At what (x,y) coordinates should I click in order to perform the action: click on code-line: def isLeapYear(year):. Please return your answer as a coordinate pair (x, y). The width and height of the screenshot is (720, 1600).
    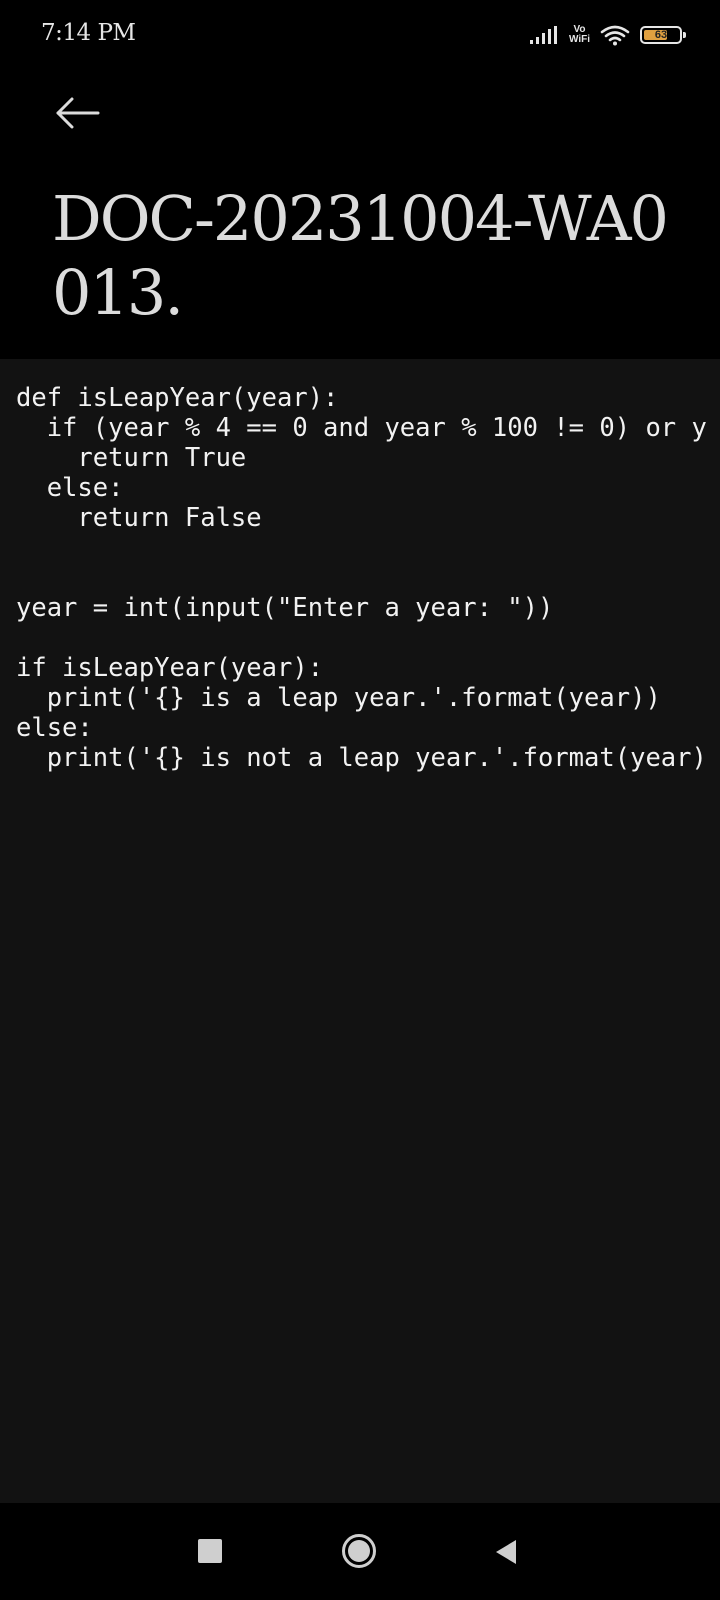
    Looking at the image, I should click on (177, 398).